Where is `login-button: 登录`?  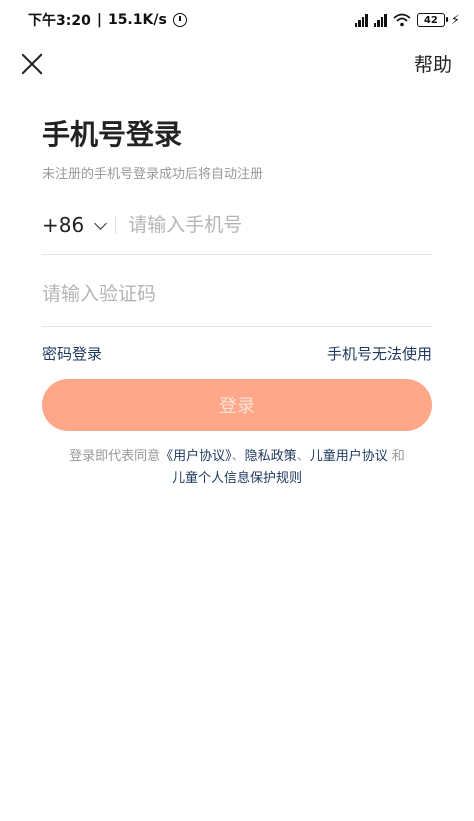 login-button: 登录 is located at coordinates (237, 405).